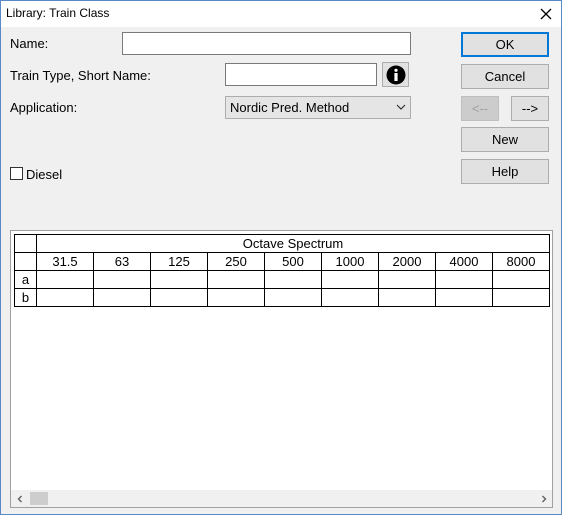 The image size is (562, 515). Describe the element at coordinates (505, 76) in the screenshot. I see `cancel-button: Cancel` at that location.